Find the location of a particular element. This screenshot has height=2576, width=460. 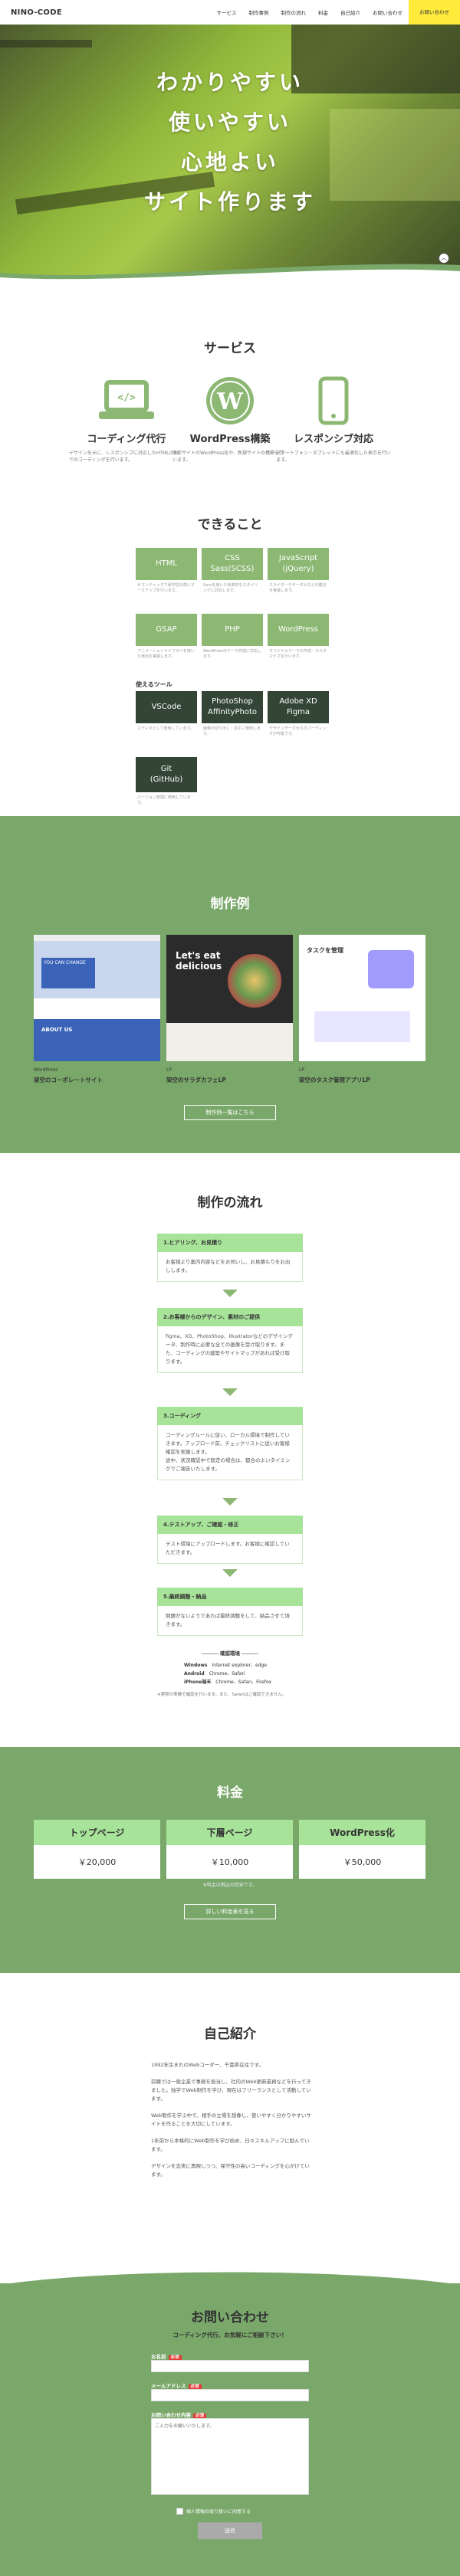

flow-step-text: テスト環境にアップロードします。お客様に確認していただきます。 is located at coordinates (230, 1549).